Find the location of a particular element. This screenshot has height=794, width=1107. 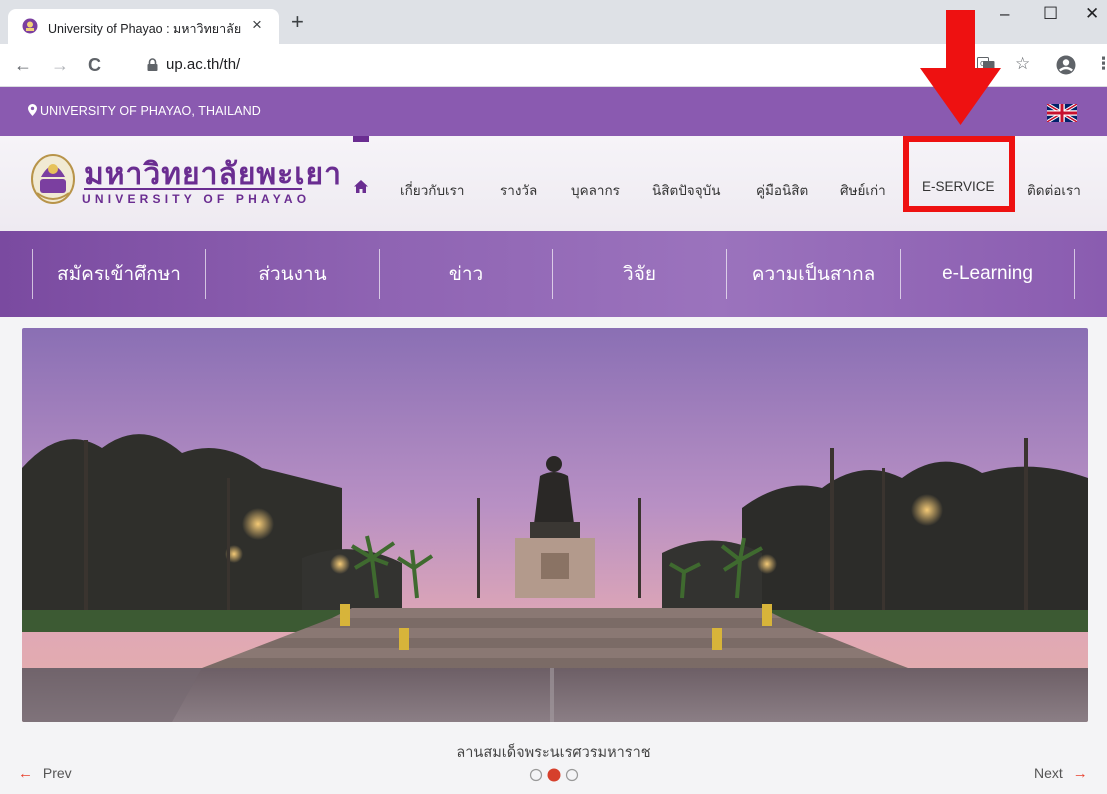

category-separator is located at coordinates (1074, 274).